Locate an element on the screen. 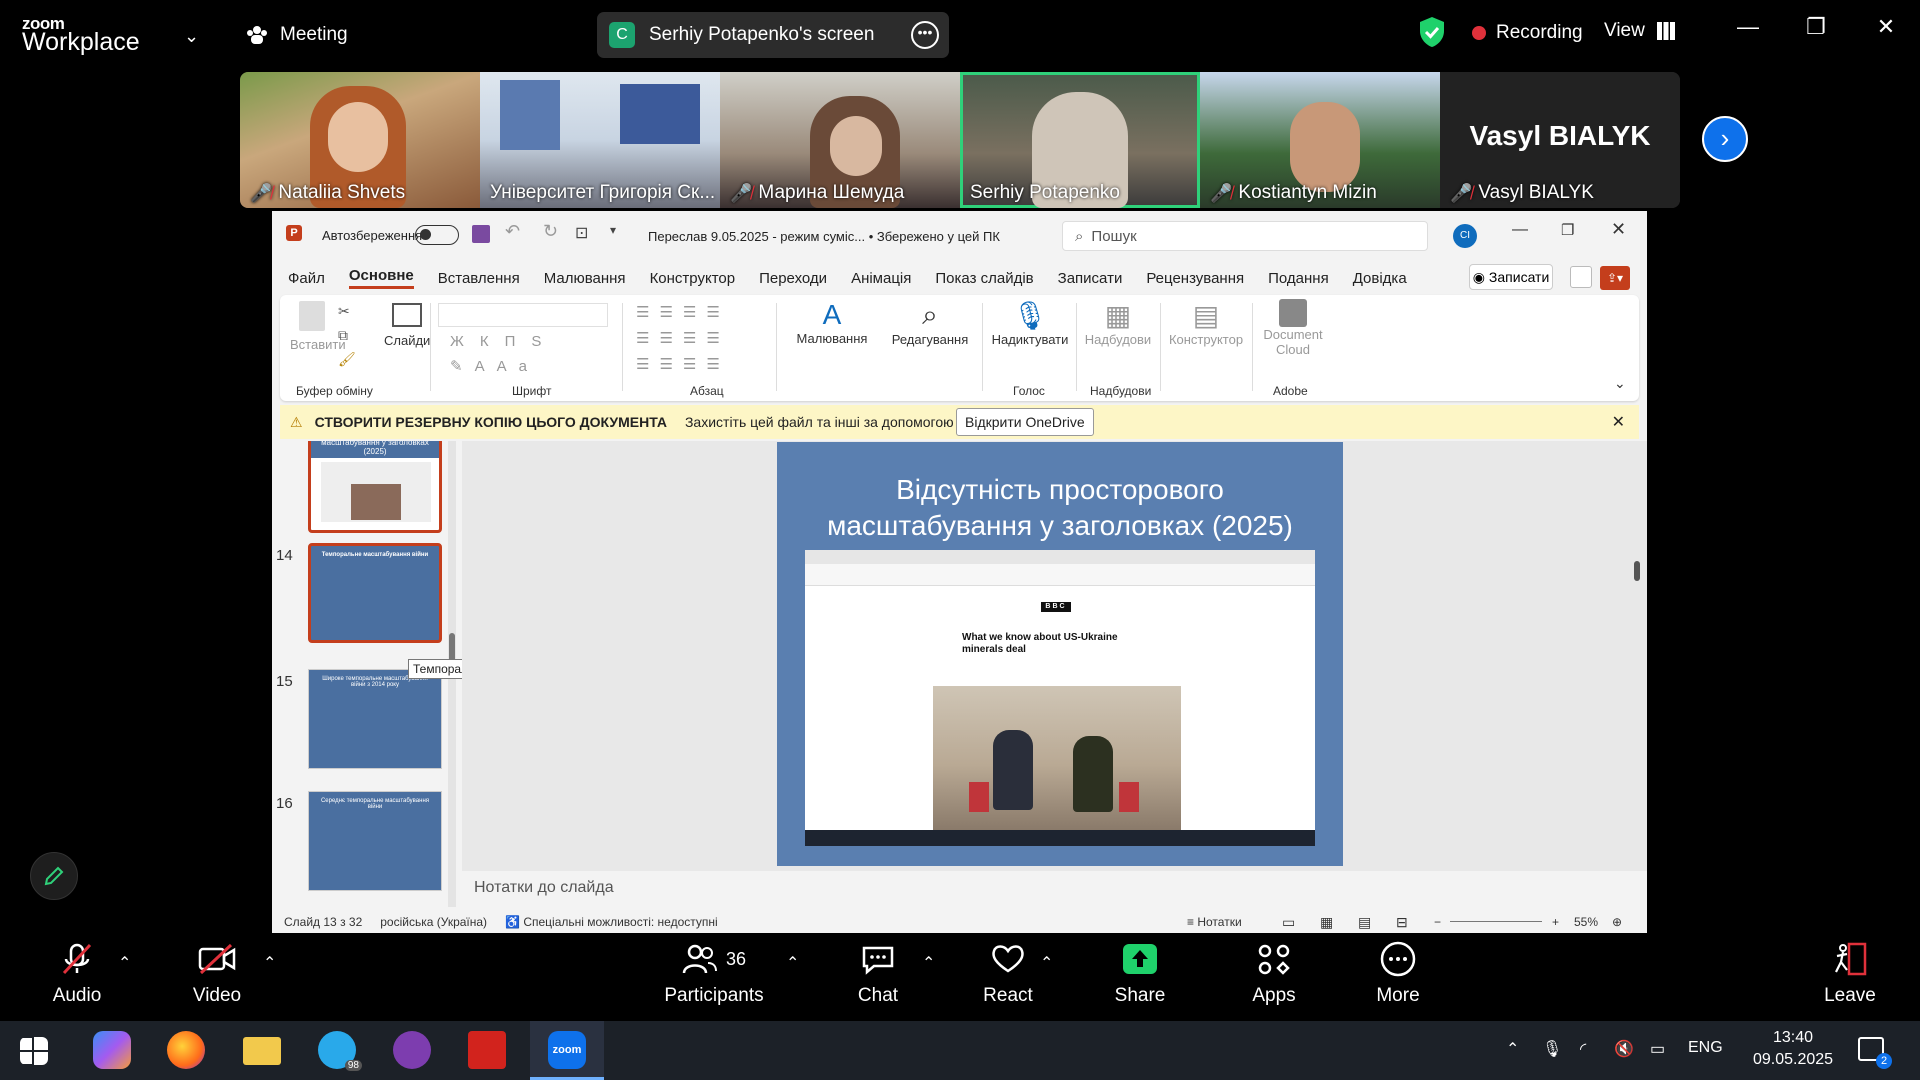 This screenshot has height=1080, width=1920. show-hidden-icons-icon: ⌃ is located at coordinates (1512, 1049).